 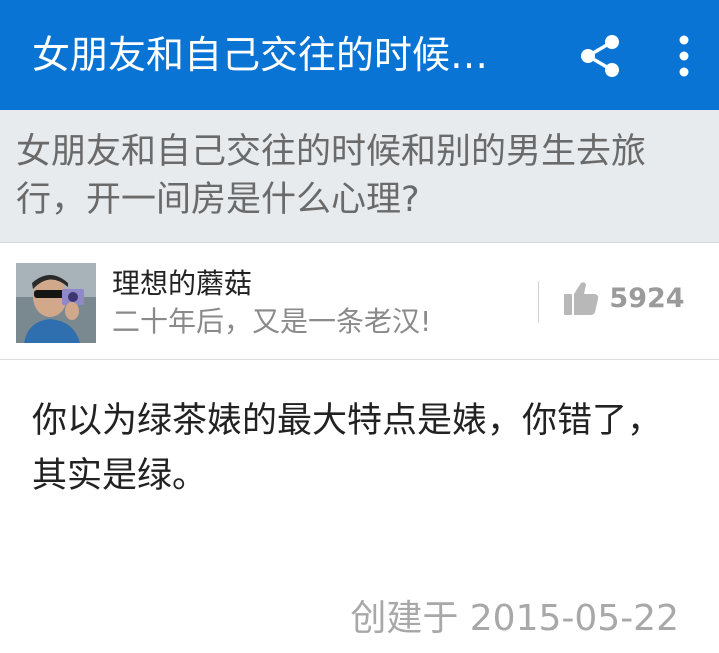 What do you see at coordinates (272, 321) in the screenshot?
I see `author-bio: 二十年后，又是一条老汉!` at bounding box center [272, 321].